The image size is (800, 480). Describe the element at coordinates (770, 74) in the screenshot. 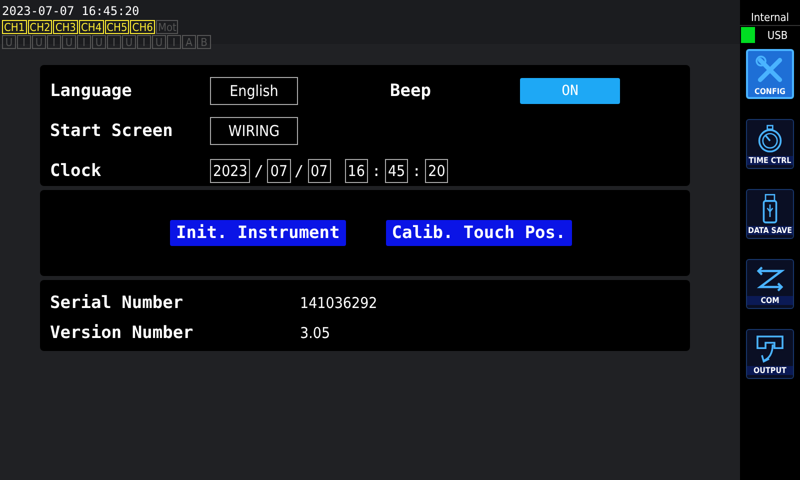

I see `nav-button: CONFIG` at that location.